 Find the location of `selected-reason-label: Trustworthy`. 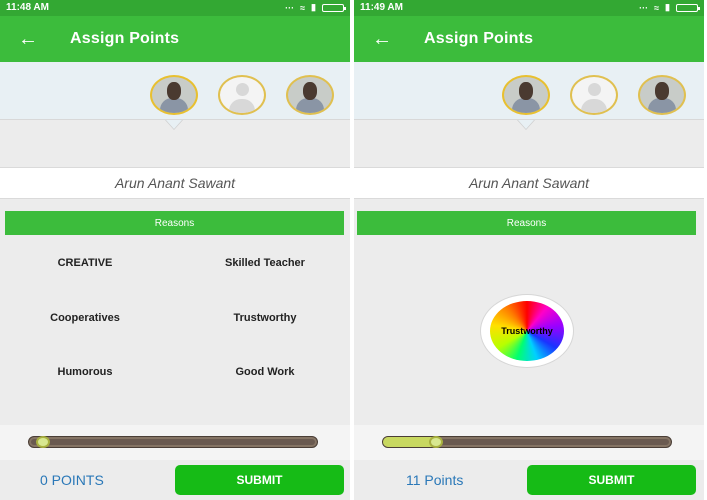

selected-reason-label: Trustworthy is located at coordinates (527, 331).